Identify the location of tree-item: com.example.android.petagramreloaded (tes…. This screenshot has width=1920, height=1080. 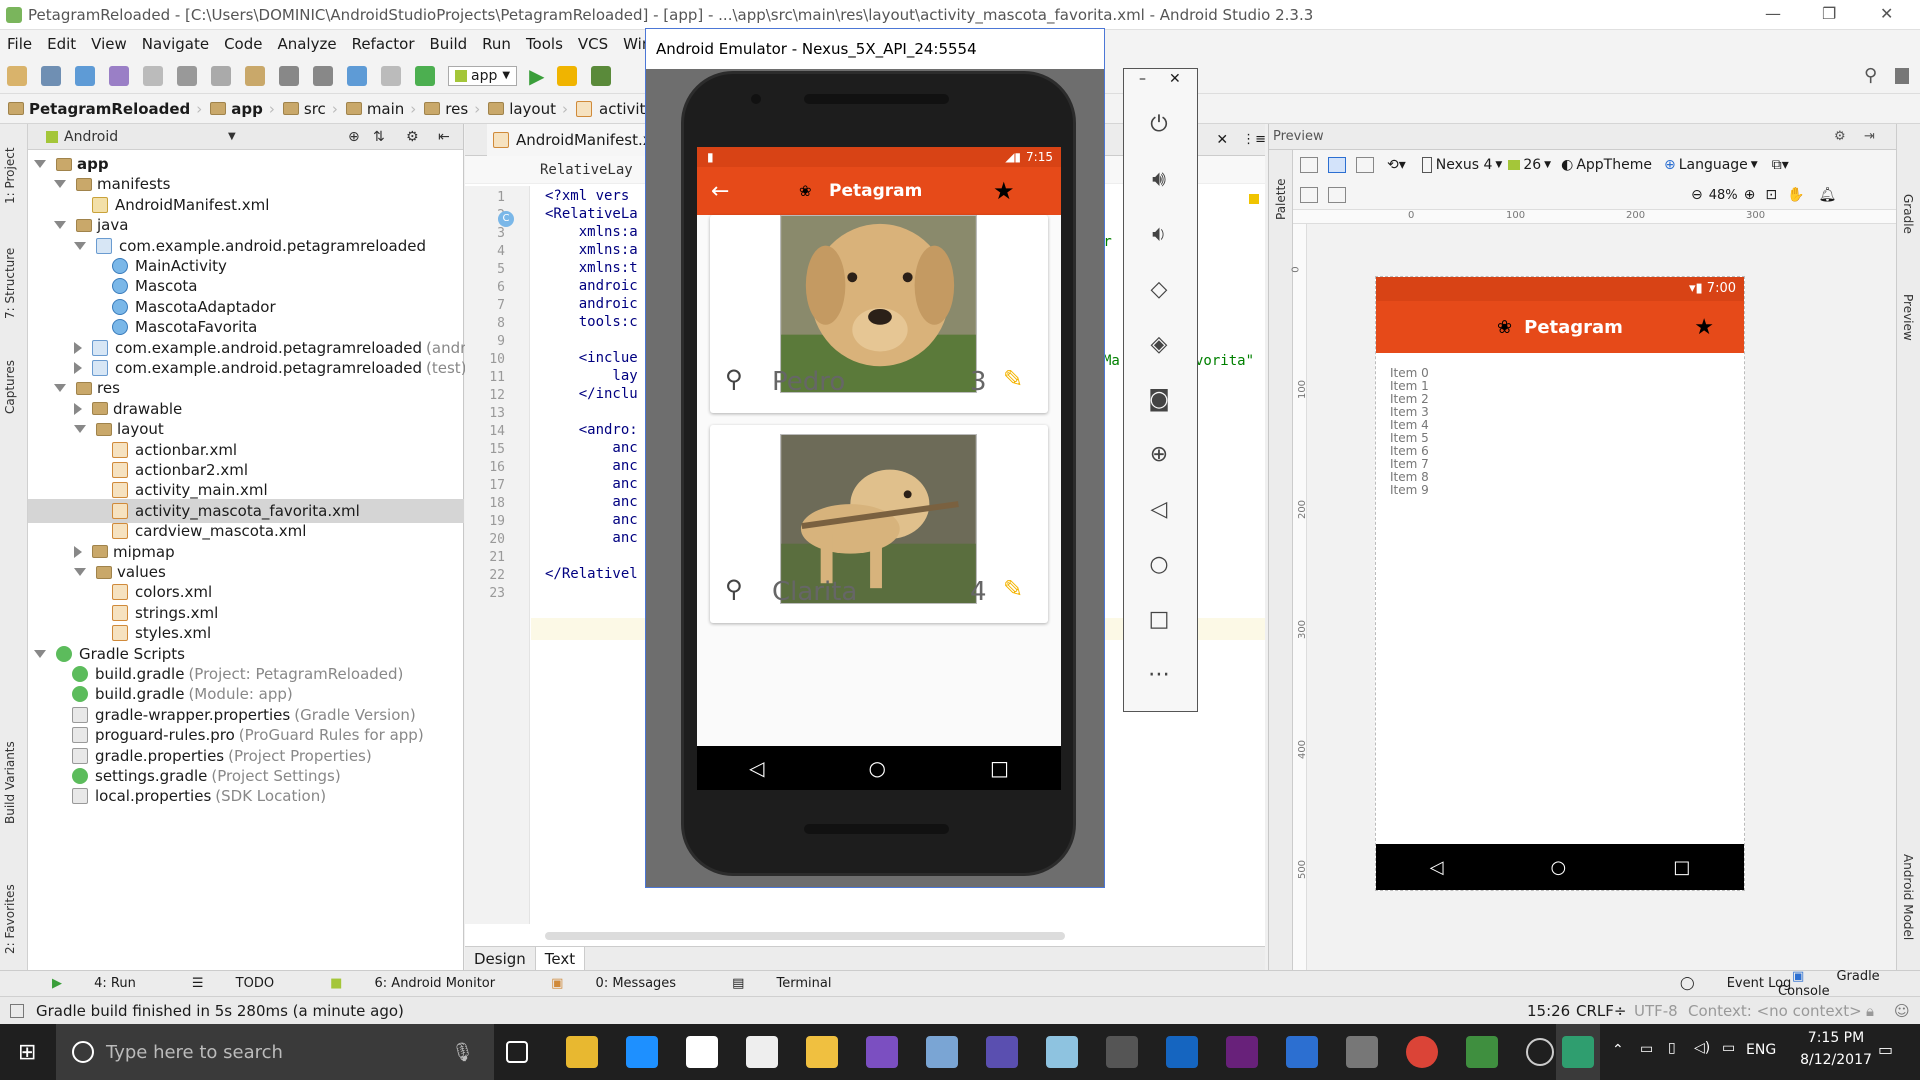
(270, 368).